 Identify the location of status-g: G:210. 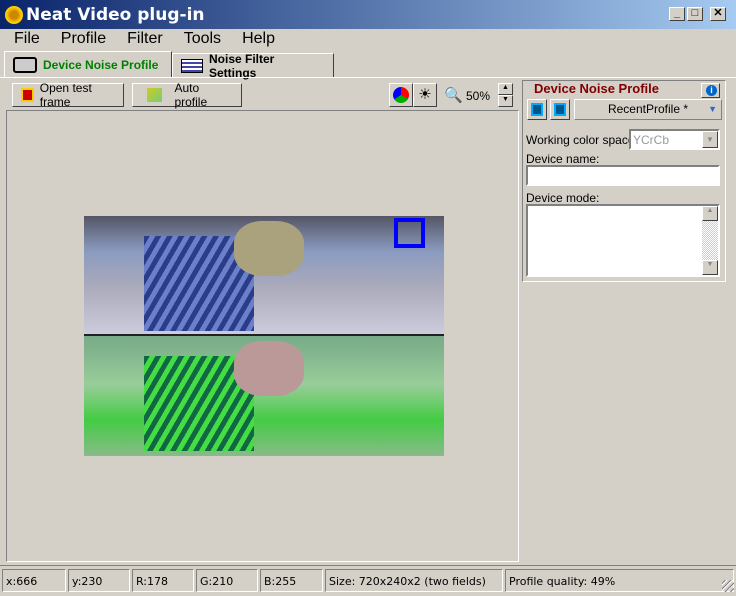
(227, 580).